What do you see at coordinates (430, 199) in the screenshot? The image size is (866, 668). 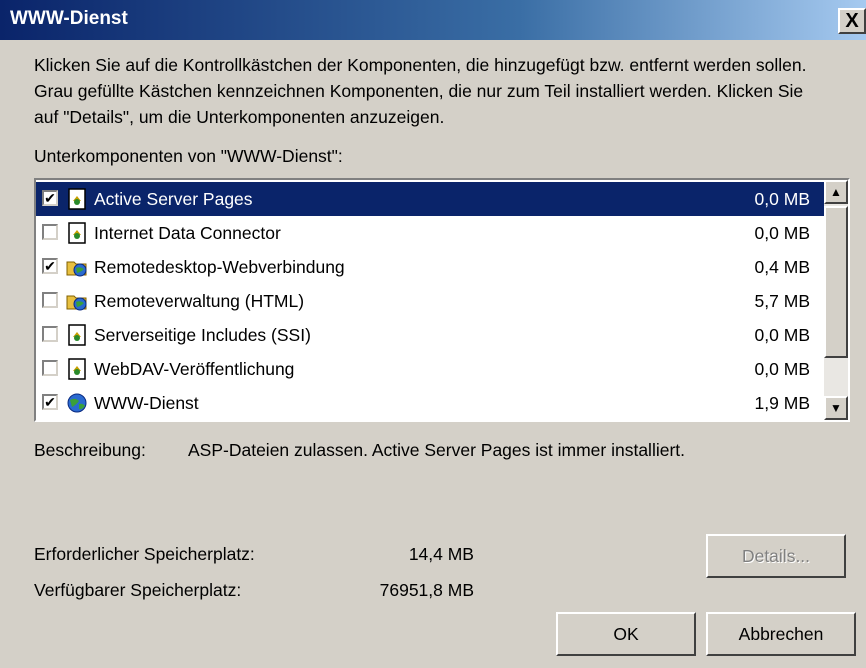 I see `list-item: ✔ Active Server Pages 0,0 MB` at bounding box center [430, 199].